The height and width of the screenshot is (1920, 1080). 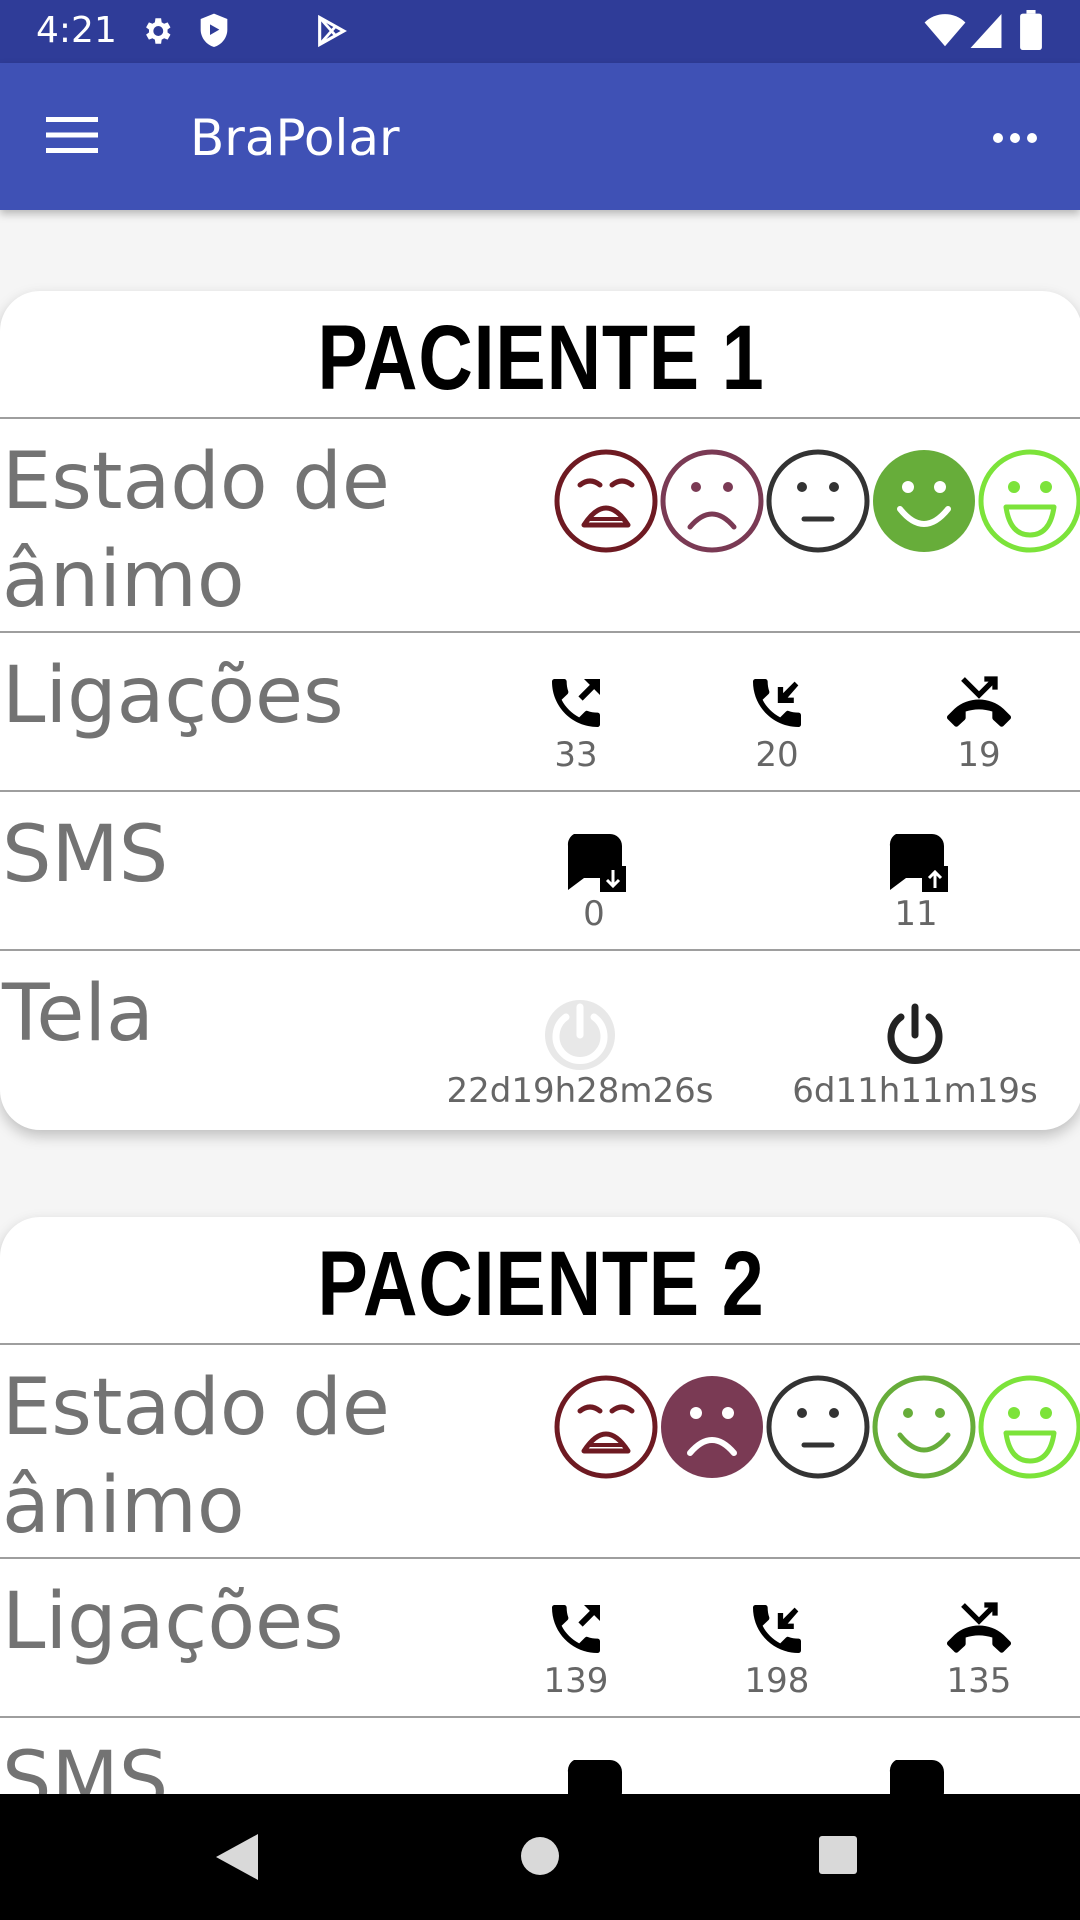 What do you see at coordinates (540, 31) in the screenshot?
I see `status-bar: 4:21` at bounding box center [540, 31].